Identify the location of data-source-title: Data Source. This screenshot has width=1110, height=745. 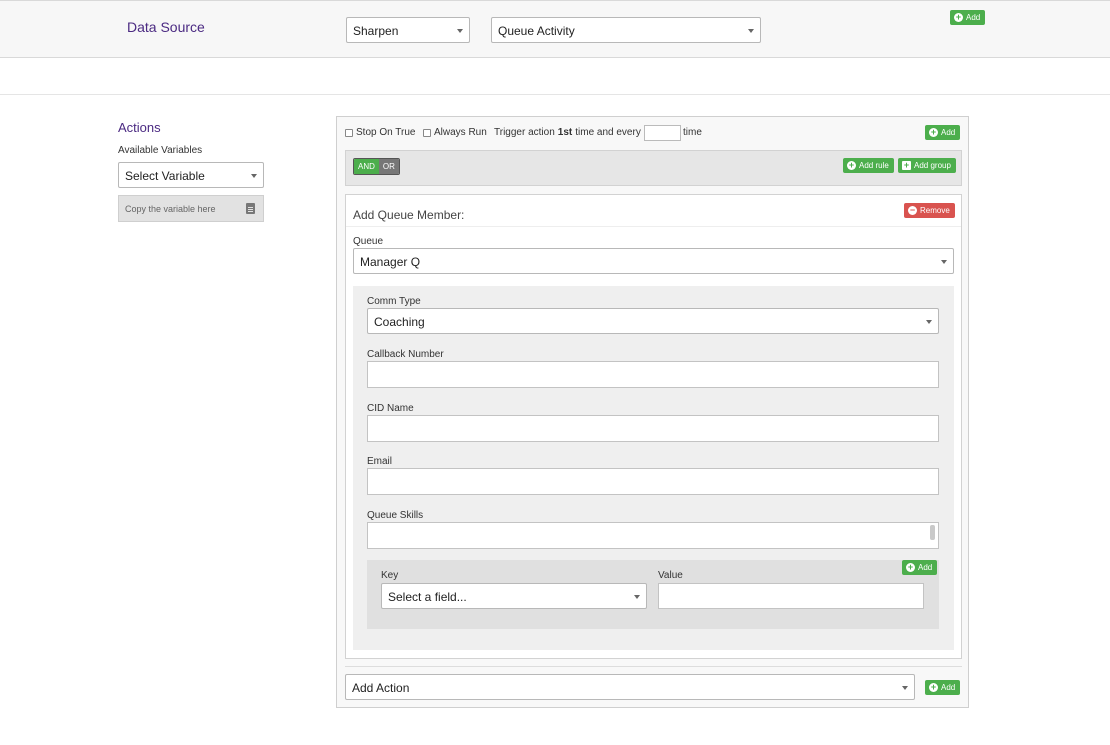
(166, 27).